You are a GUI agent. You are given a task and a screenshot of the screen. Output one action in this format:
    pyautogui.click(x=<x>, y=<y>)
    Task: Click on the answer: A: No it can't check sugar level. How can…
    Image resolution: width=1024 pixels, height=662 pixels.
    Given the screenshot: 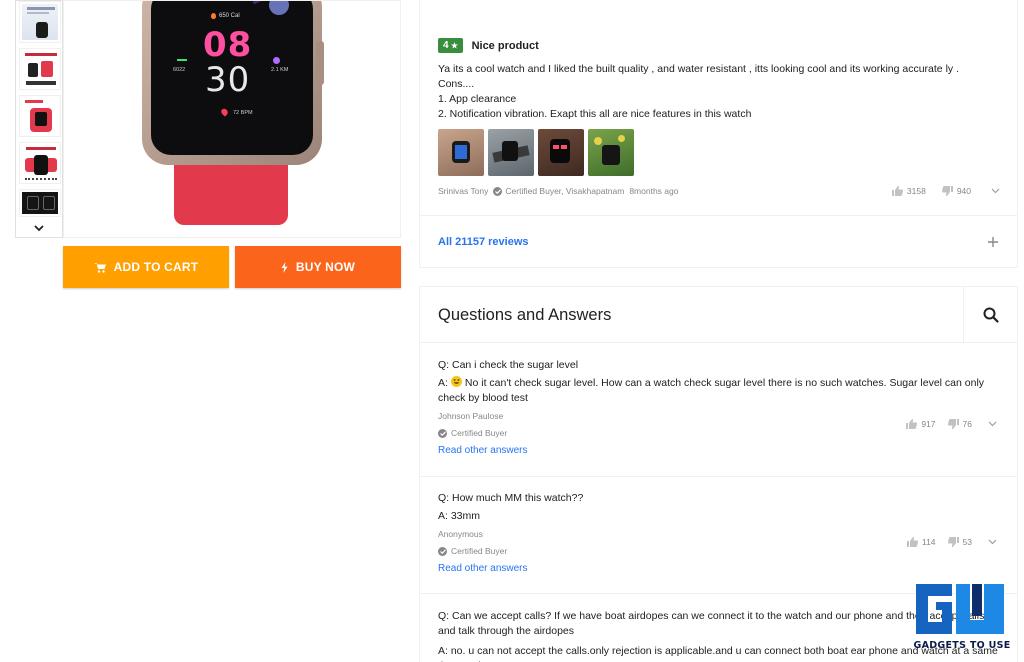 What is the action you would take?
    pyautogui.click(x=718, y=391)
    